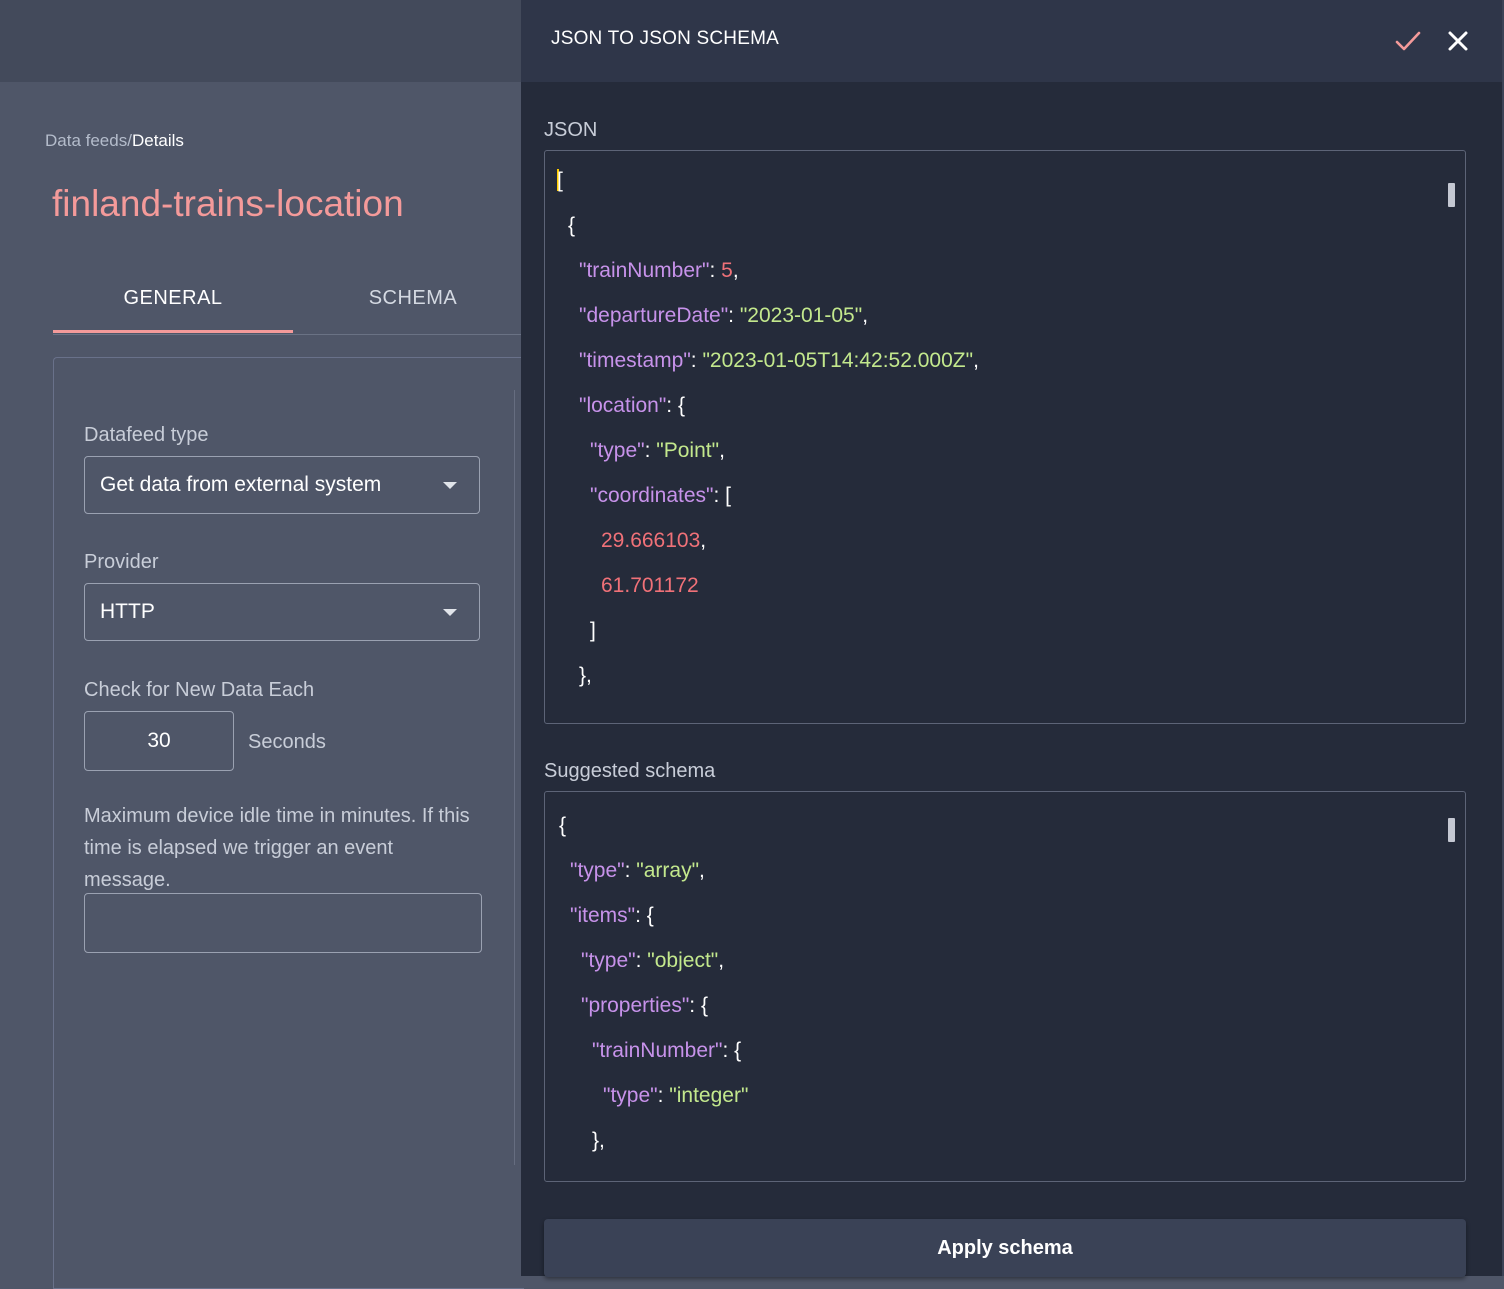 The width and height of the screenshot is (1504, 1289). I want to click on code-line: "type": "object",, so click(652, 961).